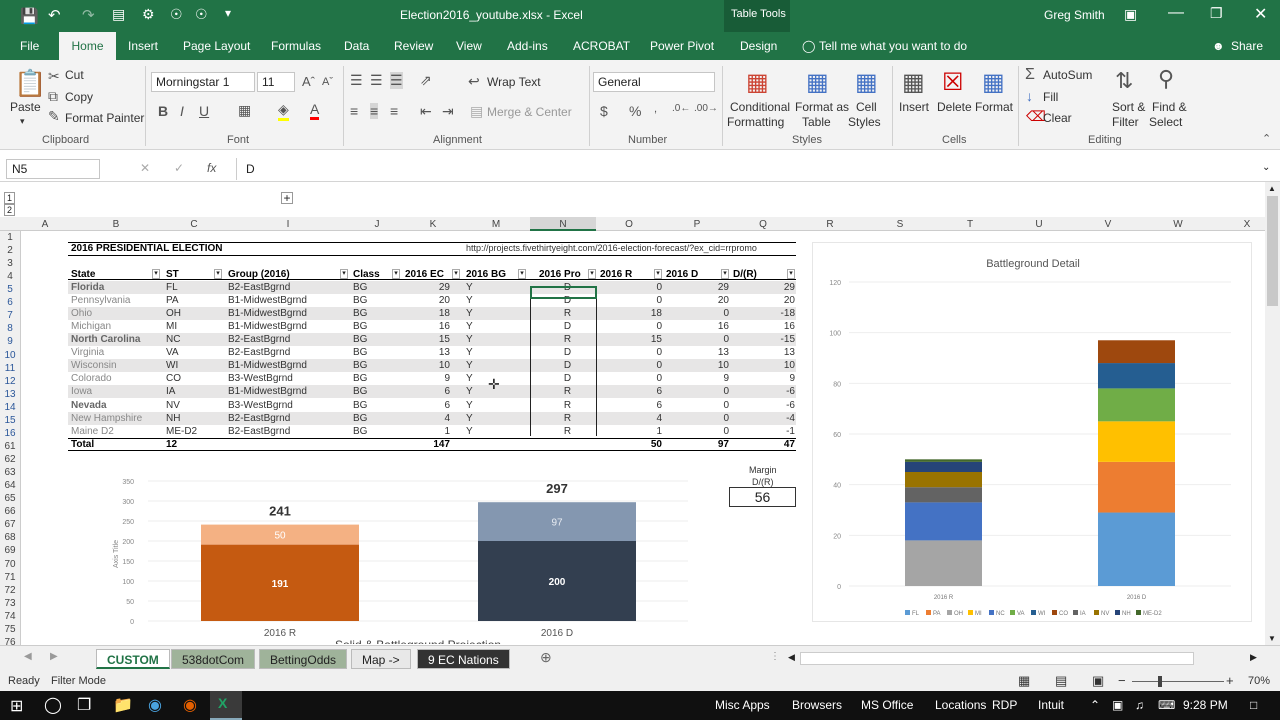  Describe the element at coordinates (994, 107) in the screenshot. I see `format-cells-button: Format` at that location.